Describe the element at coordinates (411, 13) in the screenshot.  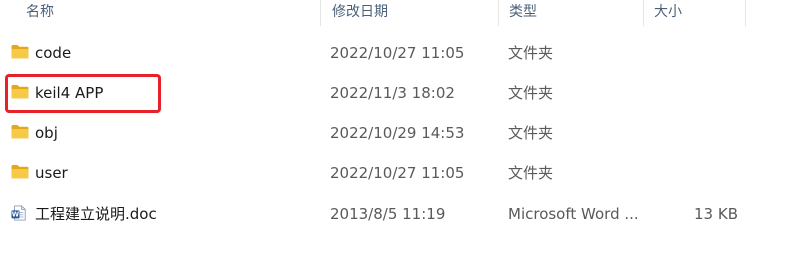
I see `column-header-date-modified: 修改日期` at that location.